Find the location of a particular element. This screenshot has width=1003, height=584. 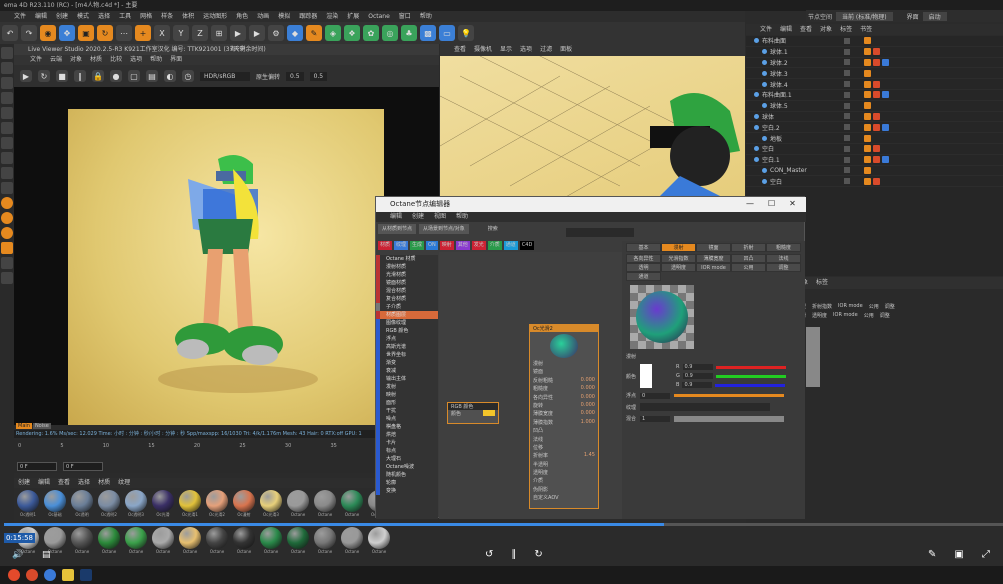

r-input: 0.9 is located at coordinates (697, 367).